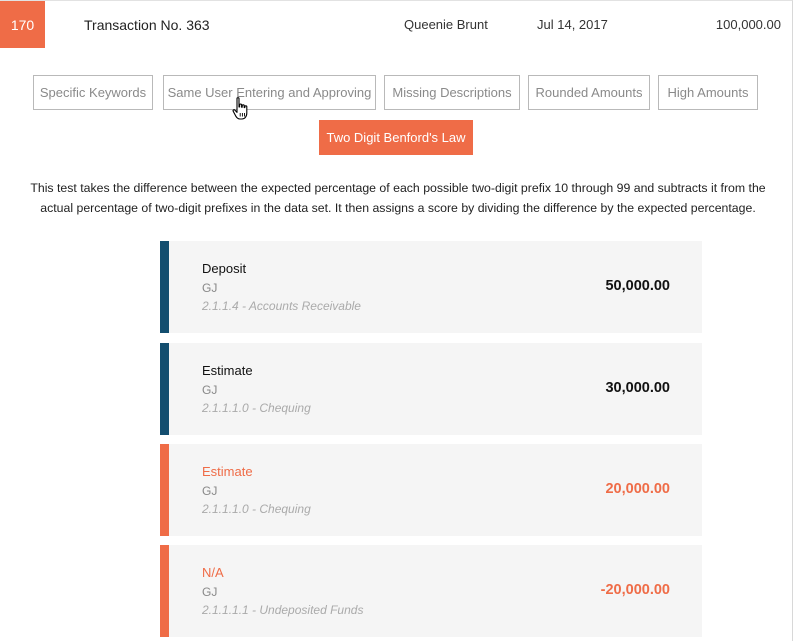  I want to click on entry-amount: -20,000.00, so click(635, 590).